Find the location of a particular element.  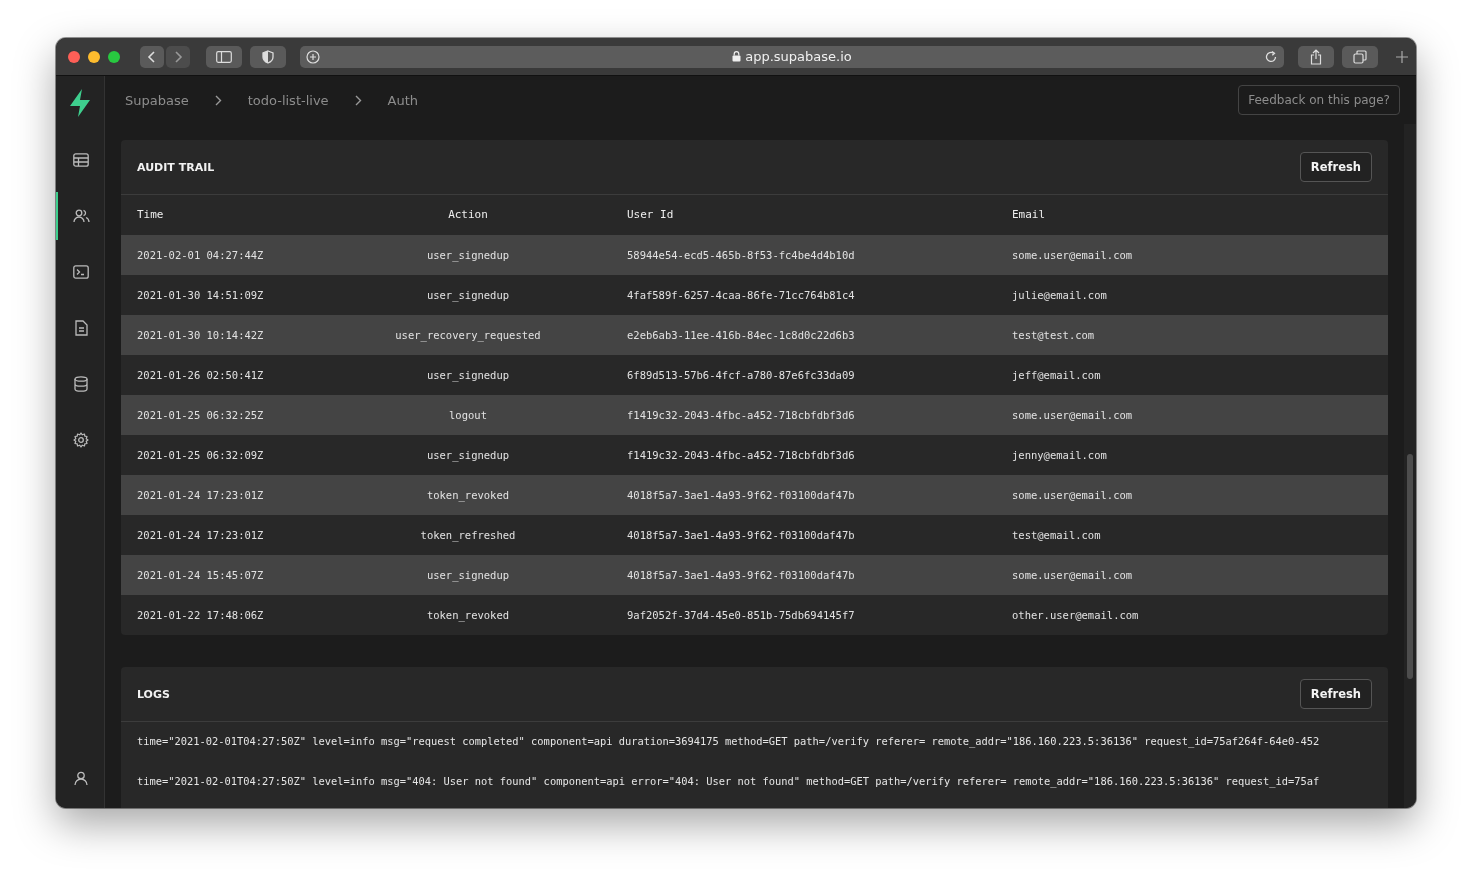

share-button is located at coordinates (1316, 56).